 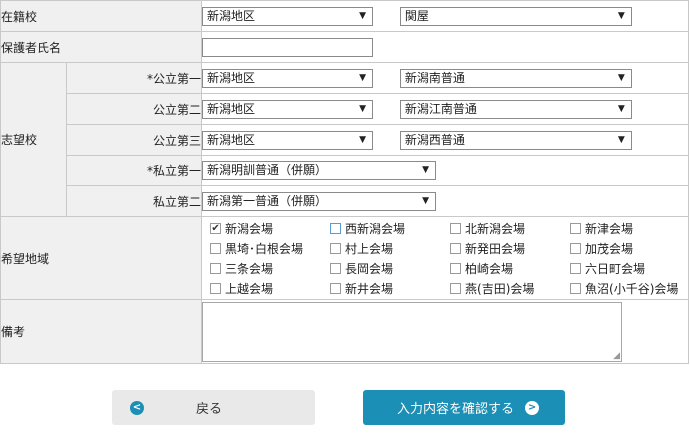 I want to click on preference-1-school-select: 新潟南普通 ▼, so click(x=515, y=78).